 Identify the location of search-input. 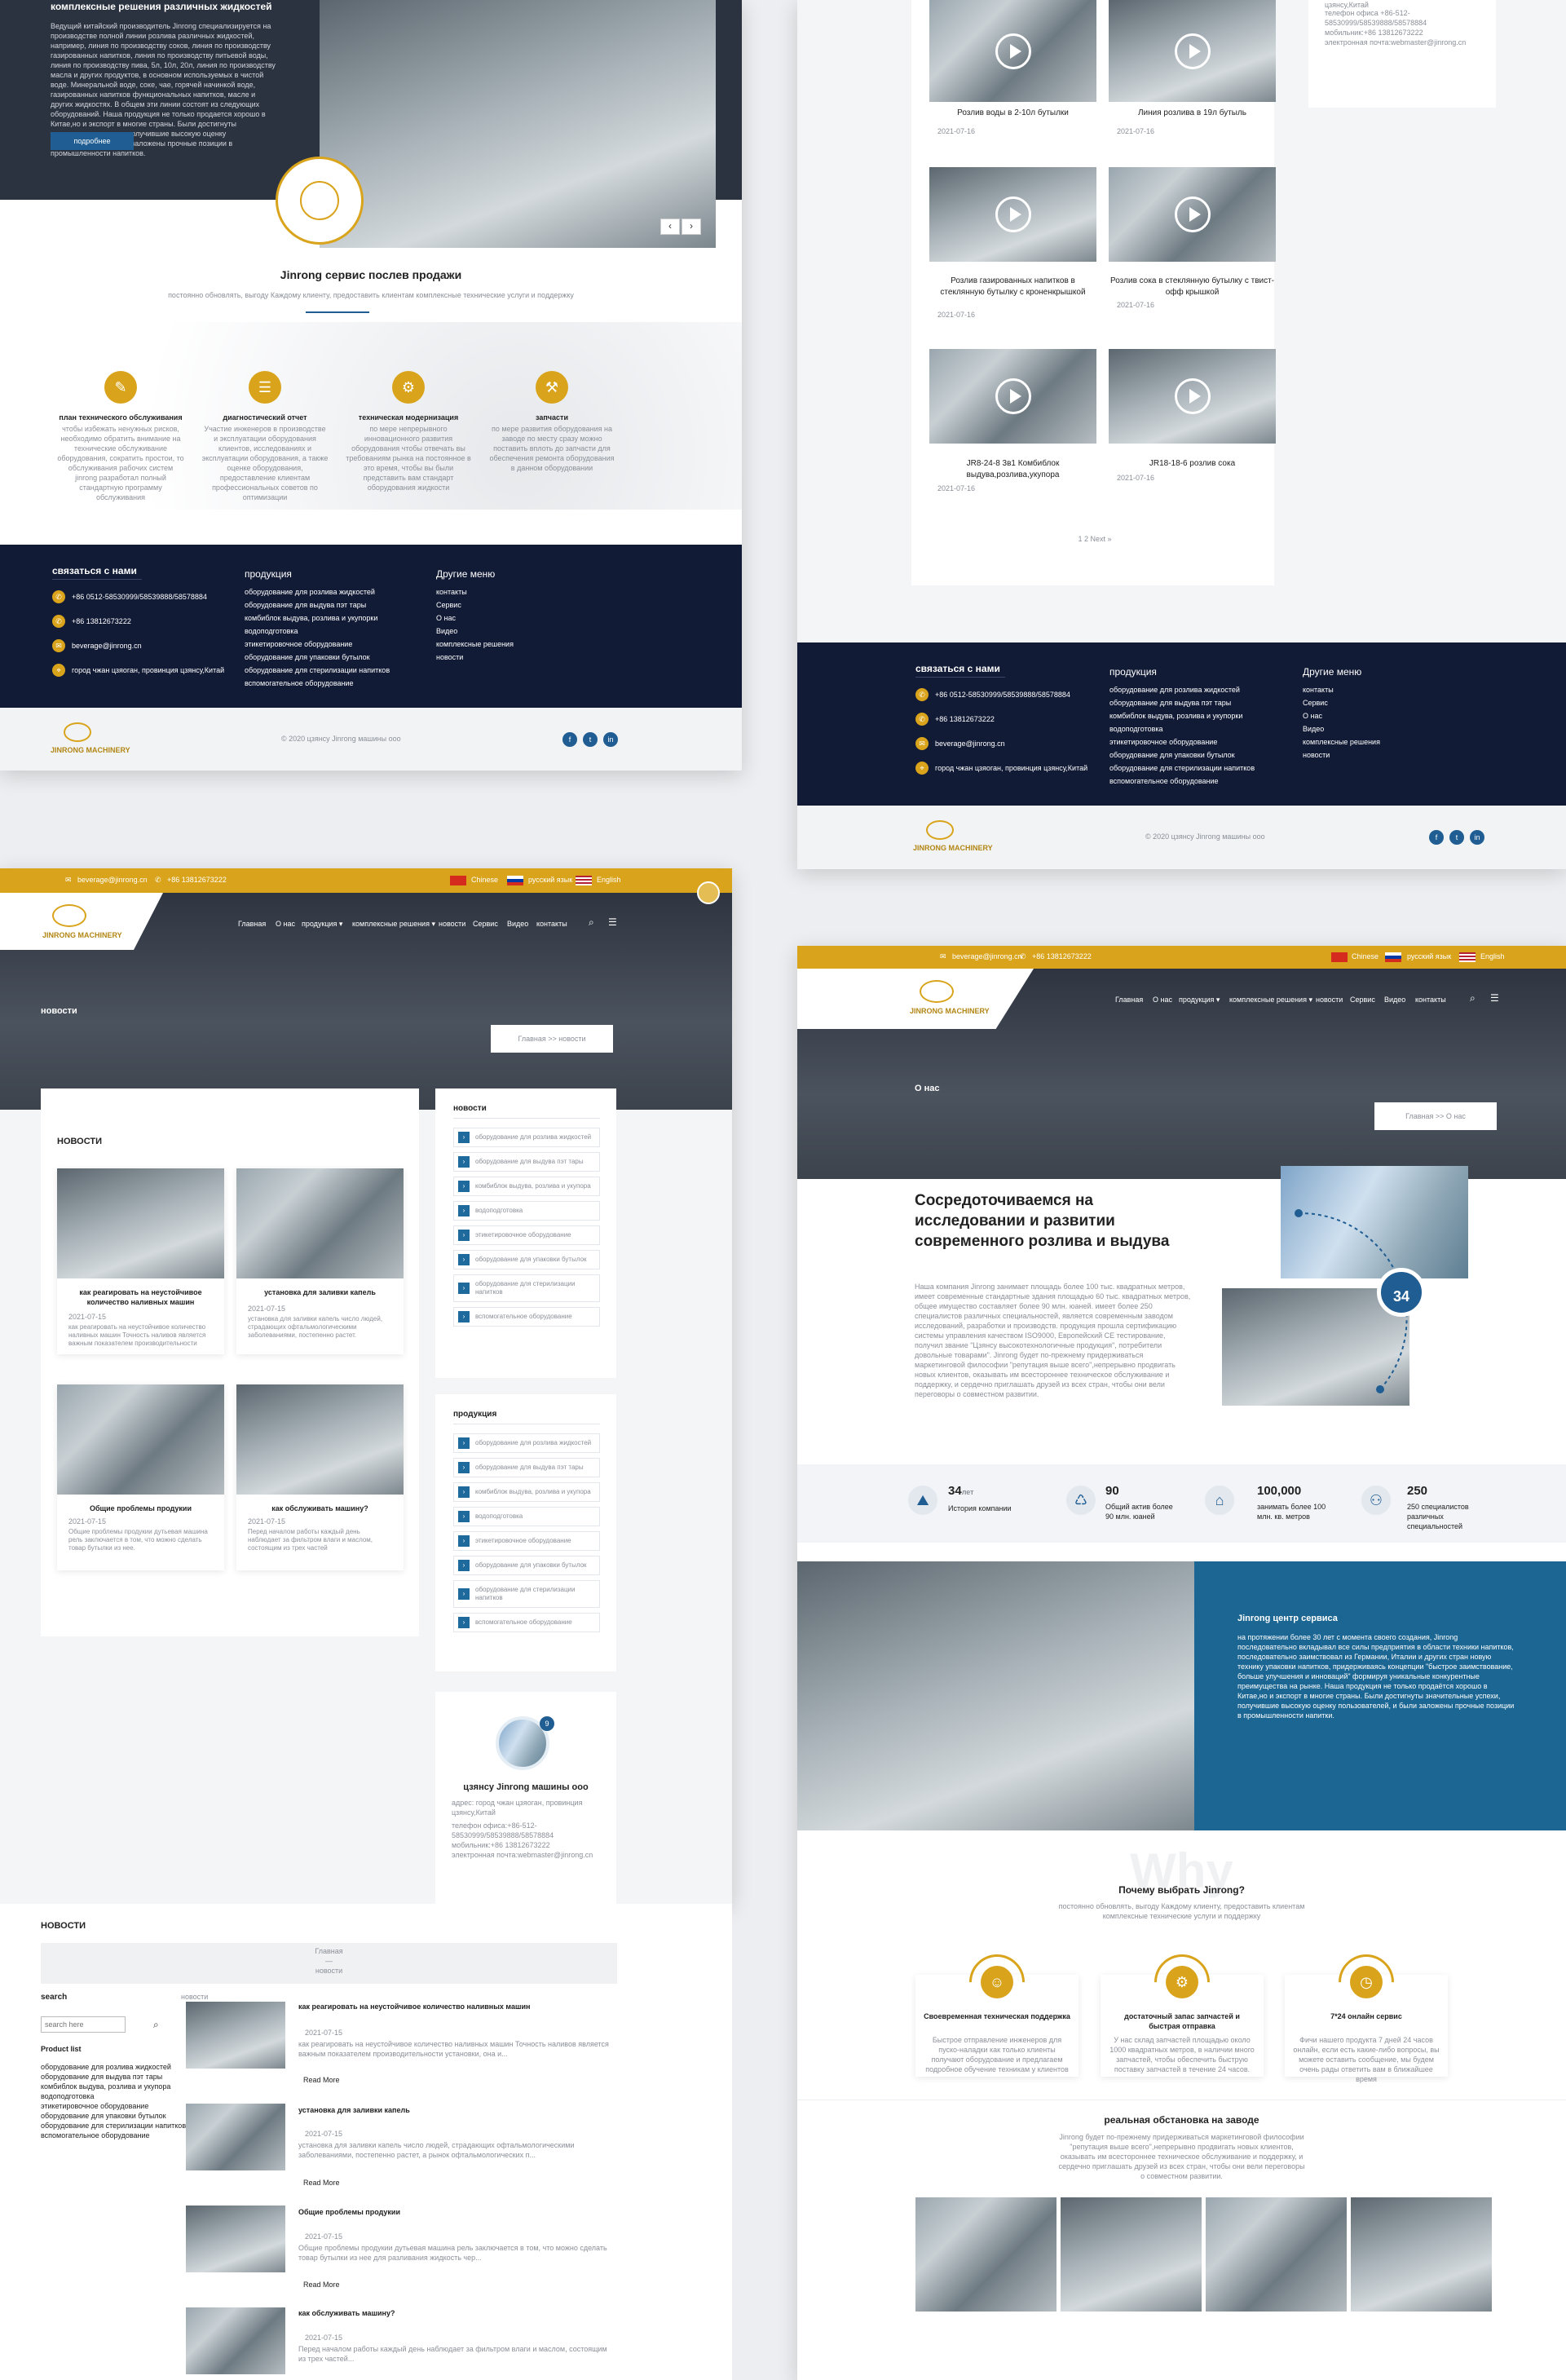
(83, 2025).